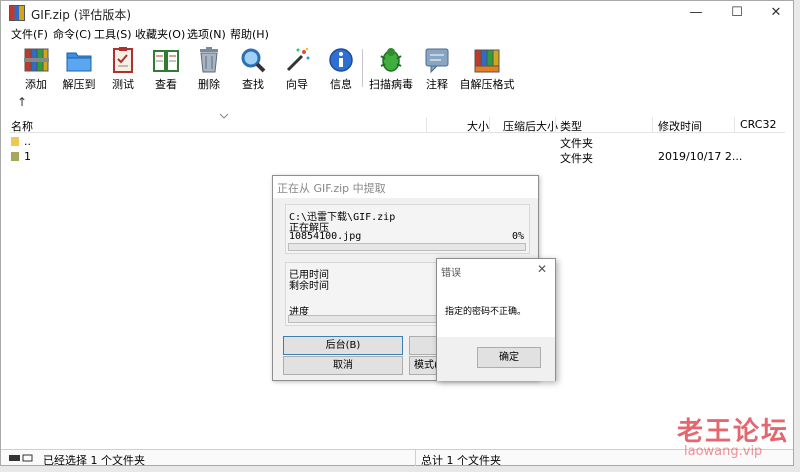 This screenshot has height=472, width=800. I want to click on column-type: 类型, so click(571, 126).